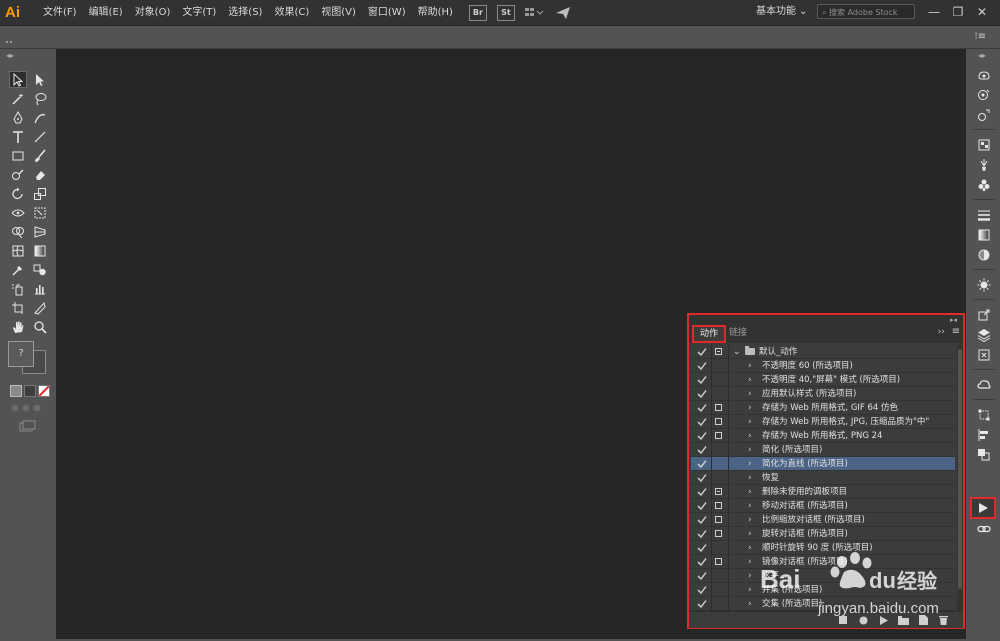  I want to click on artboards-icon, so click(984, 355).